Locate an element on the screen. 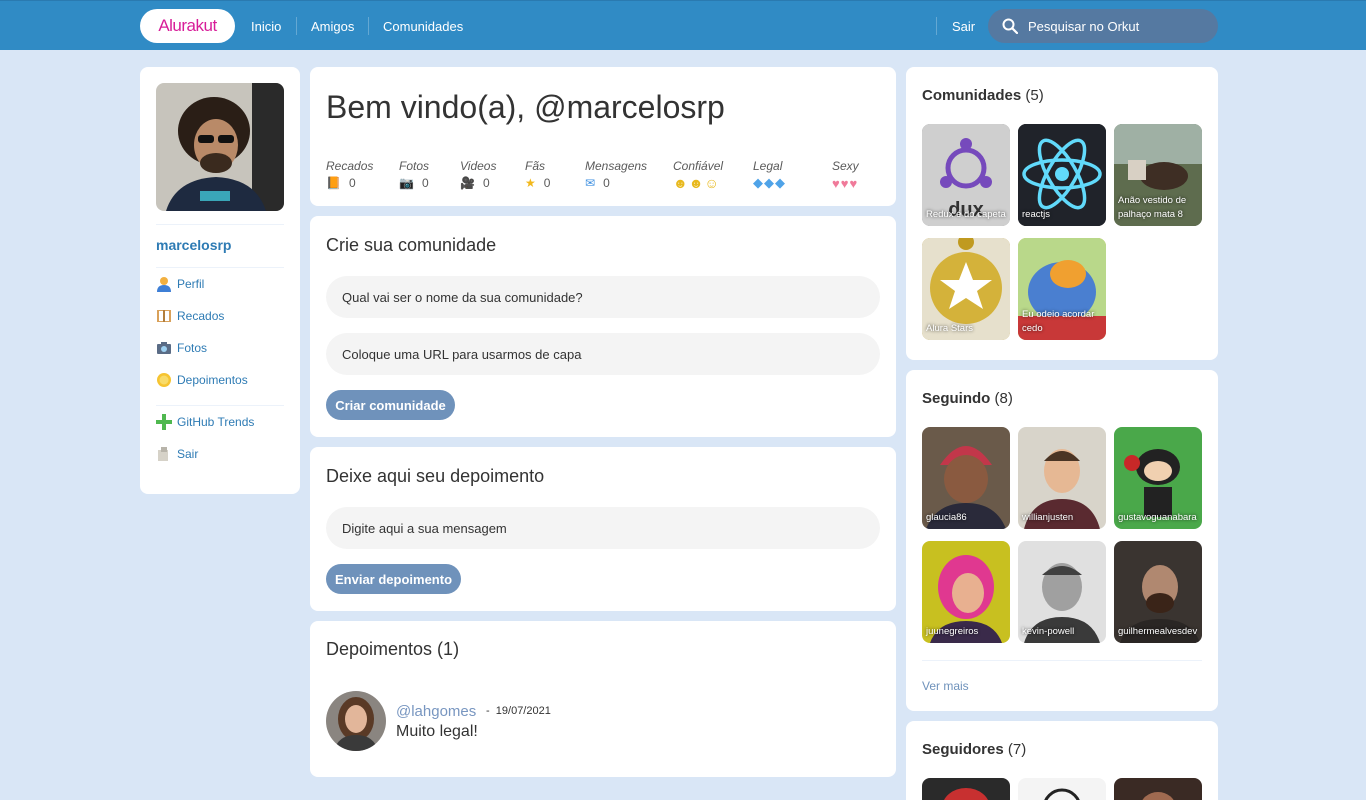  sidebar-item-recados: Recados is located at coordinates (190, 316).